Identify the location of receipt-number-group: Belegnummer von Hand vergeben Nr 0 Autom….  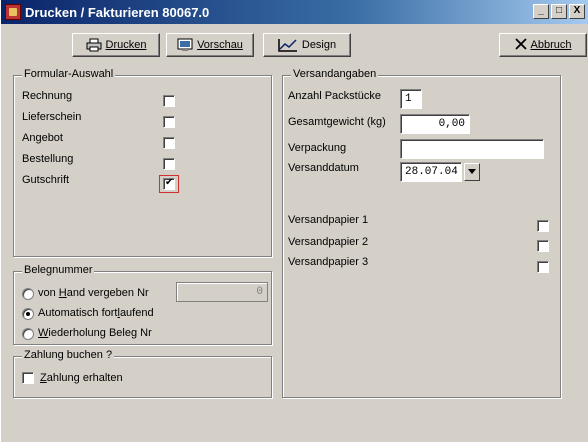
(142, 304).